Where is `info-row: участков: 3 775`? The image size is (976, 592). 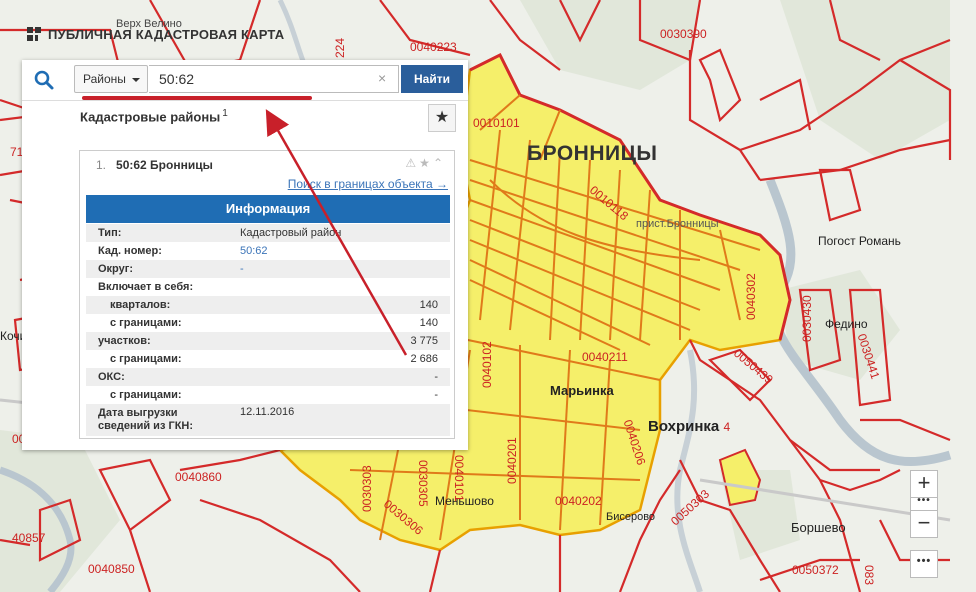
info-row: участков: 3 775 is located at coordinates (268, 341).